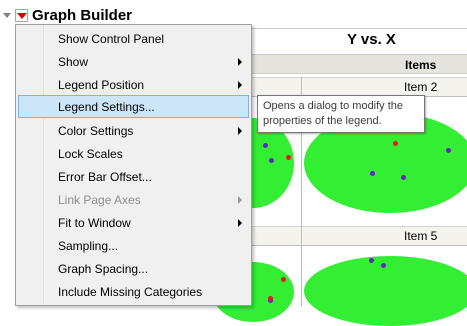 The width and height of the screenshot is (467, 326). I want to click on menu-item-label: Show, so click(73, 62).